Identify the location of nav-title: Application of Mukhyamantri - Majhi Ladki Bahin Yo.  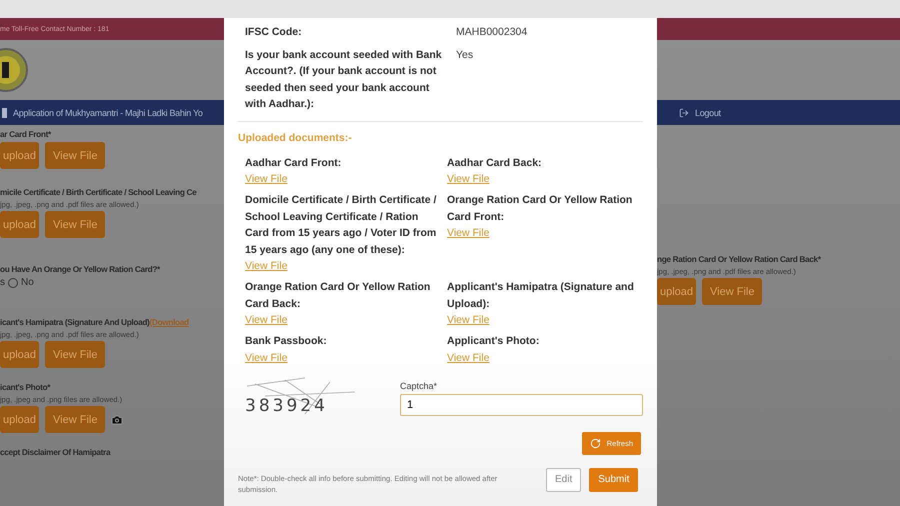
(108, 113).